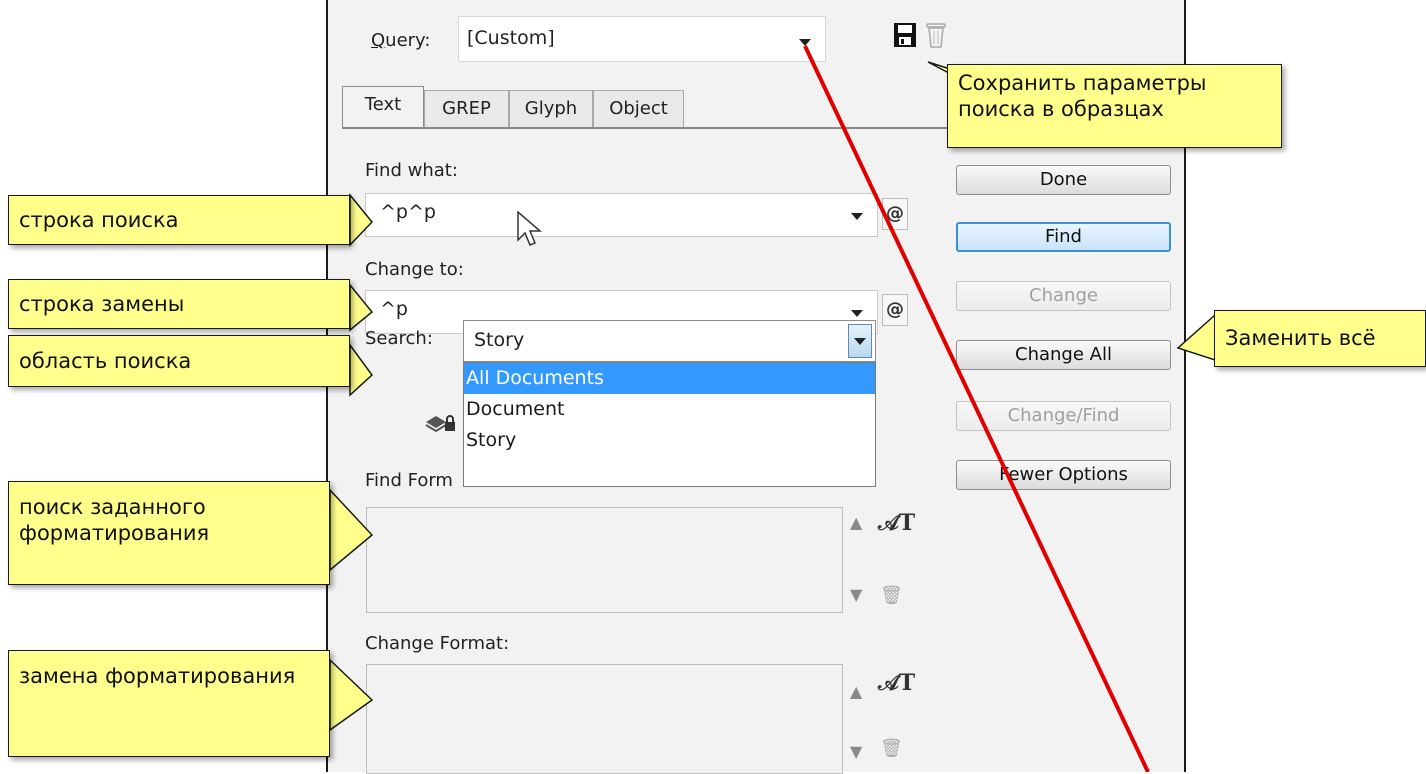 Image resolution: width=1426 pixels, height=774 pixels. I want to click on callout-find-string: строка поиска, so click(179, 220).